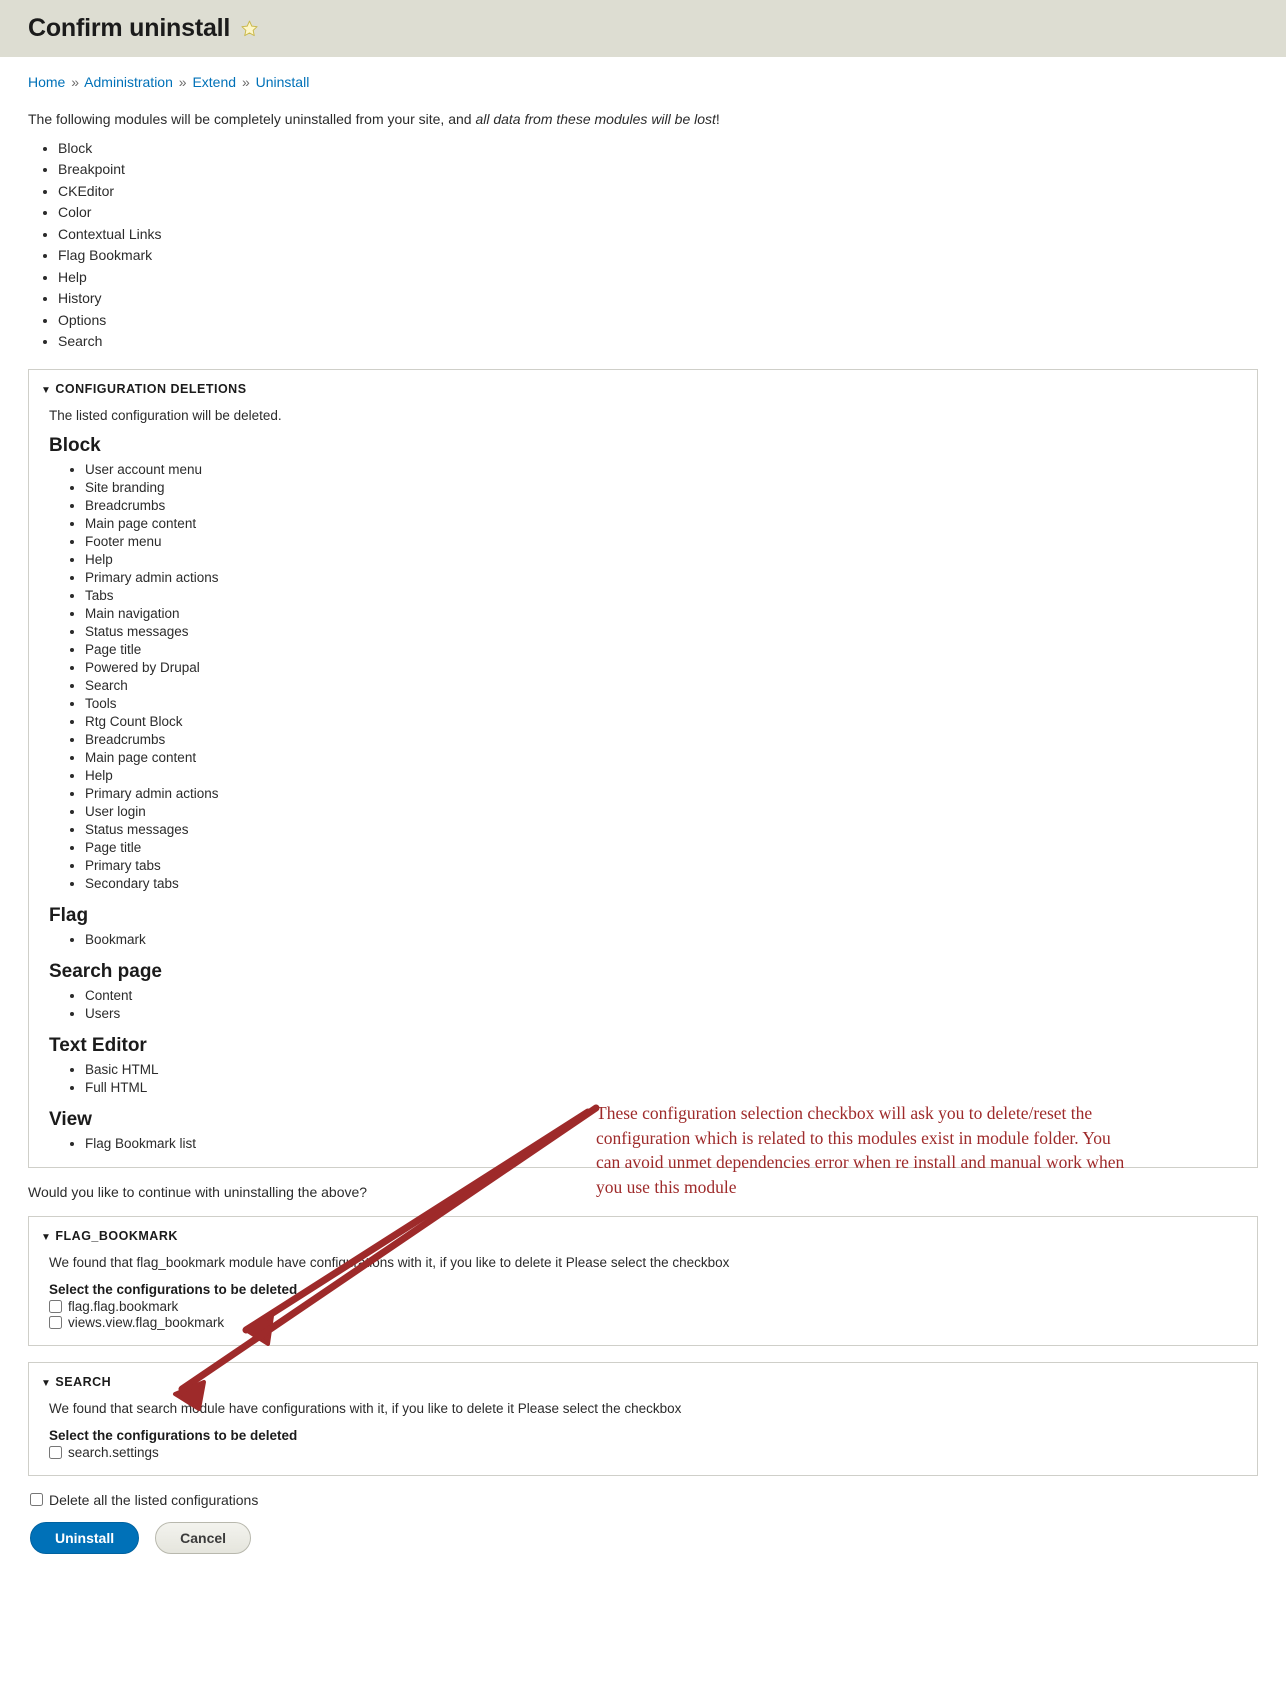  Describe the element at coordinates (672, 170) in the screenshot. I see `module-list-item: Breakpoint` at that location.